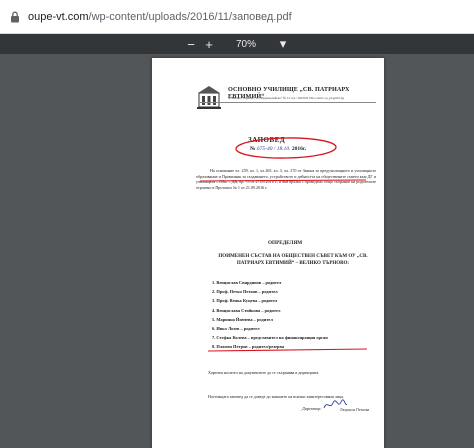  Describe the element at coordinates (253, 149) in the screenshot. I see `order-number-prefix: №` at that location.